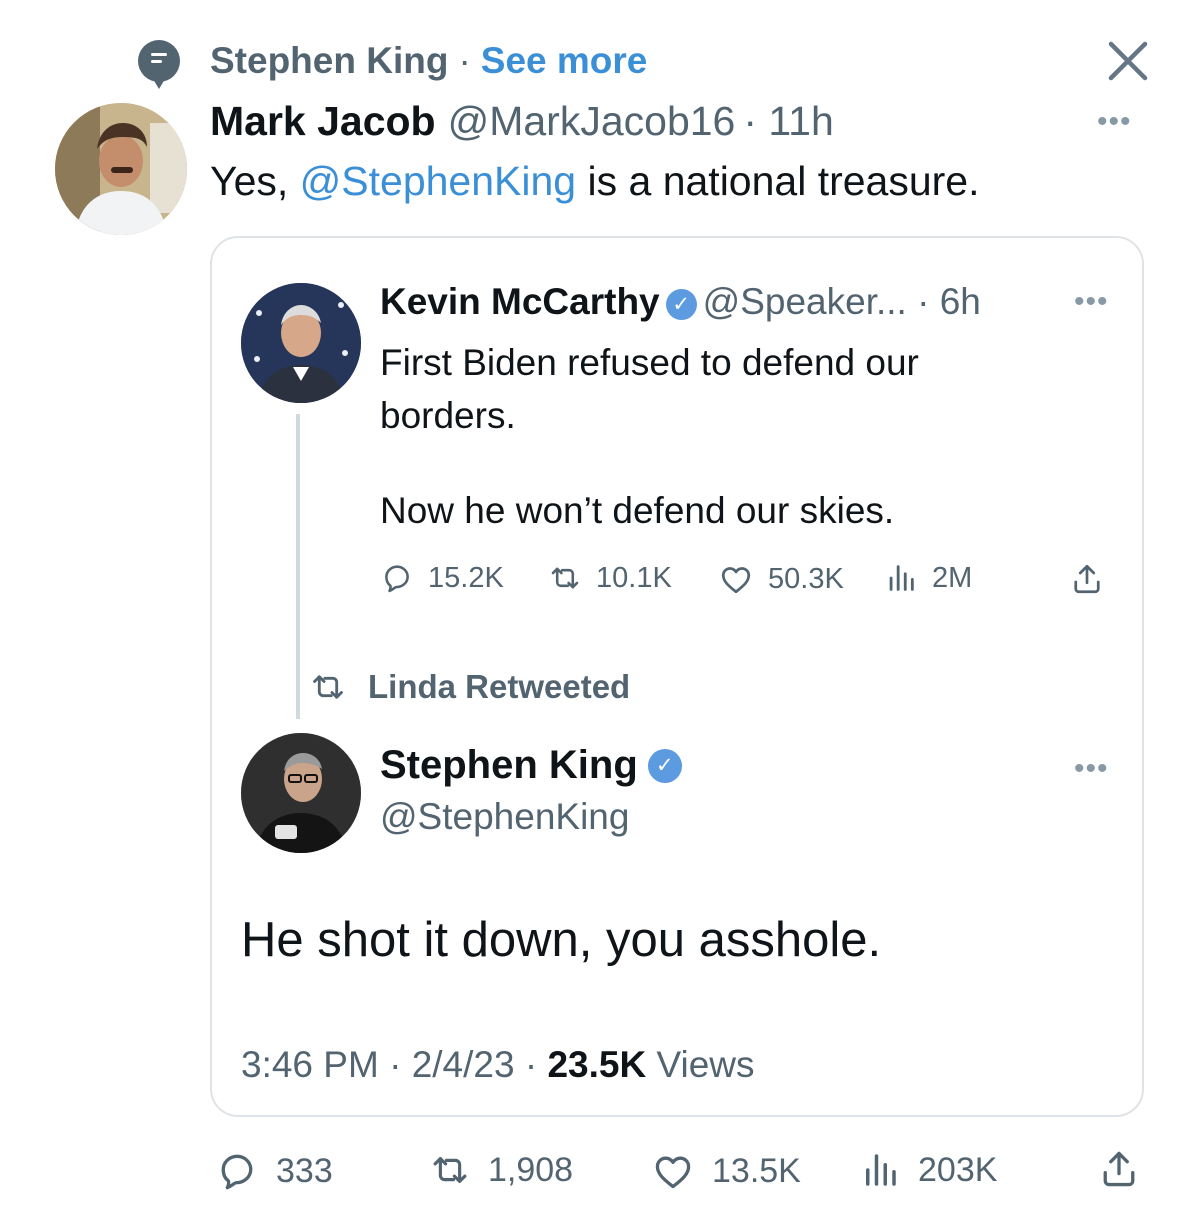 Image resolution: width=1200 pixels, height=1230 pixels. What do you see at coordinates (159, 64) in the screenshot?
I see `speech-bubble-icon` at bounding box center [159, 64].